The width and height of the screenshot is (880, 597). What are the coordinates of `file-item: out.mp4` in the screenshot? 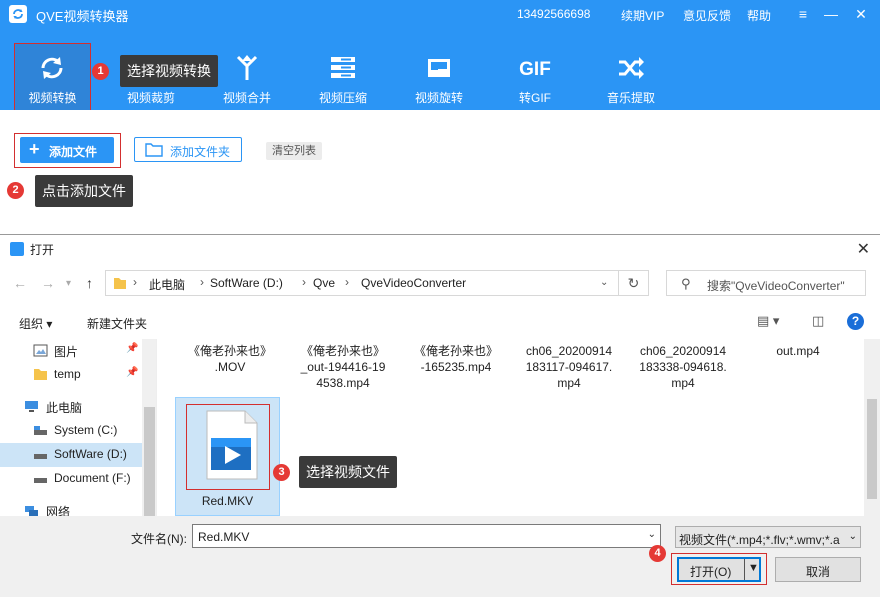 It's located at (798, 351).